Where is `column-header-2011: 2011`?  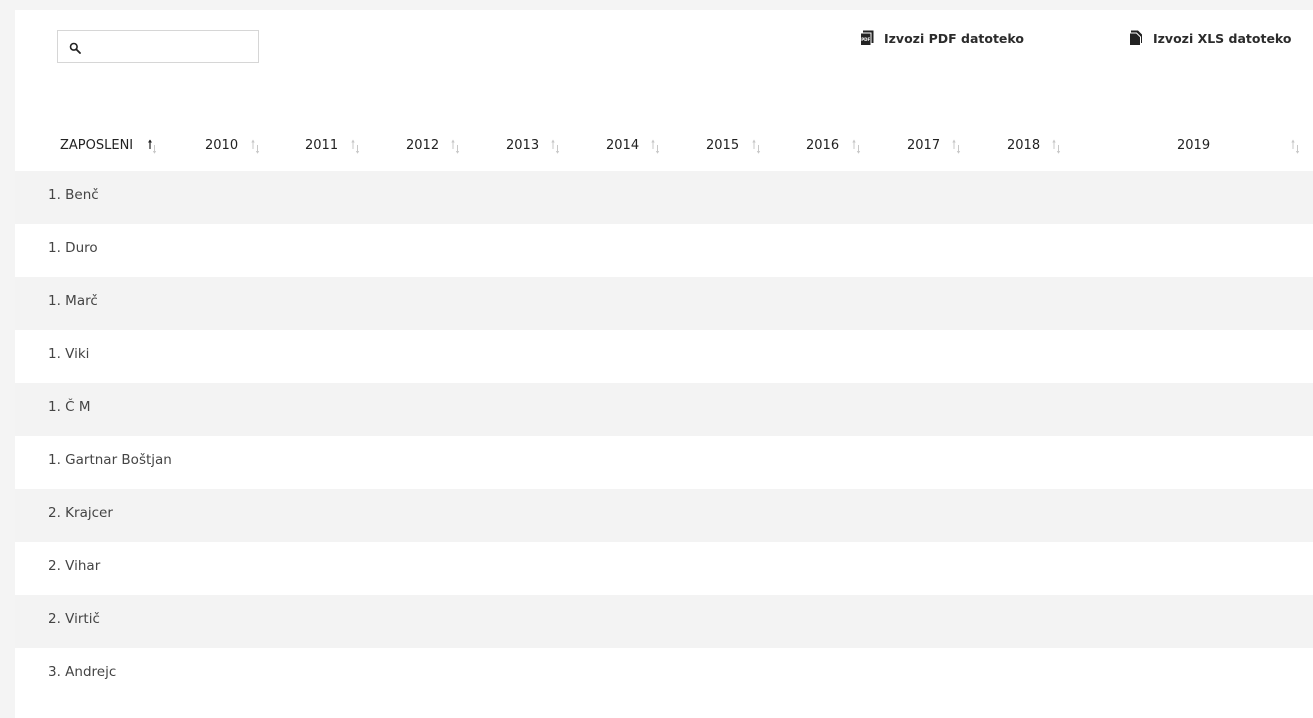 column-header-2011: 2011 is located at coordinates (332, 146).